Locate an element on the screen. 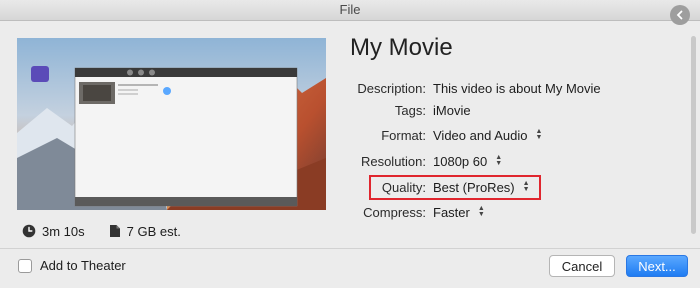  duration-stat: 3m 10s is located at coordinates (53, 231).